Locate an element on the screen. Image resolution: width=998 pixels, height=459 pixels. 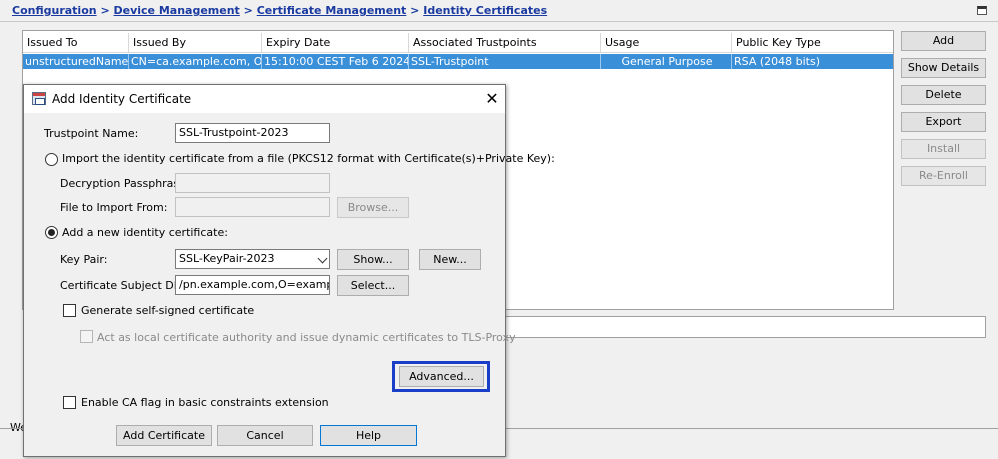
delete-button: Delete is located at coordinates (943, 95).